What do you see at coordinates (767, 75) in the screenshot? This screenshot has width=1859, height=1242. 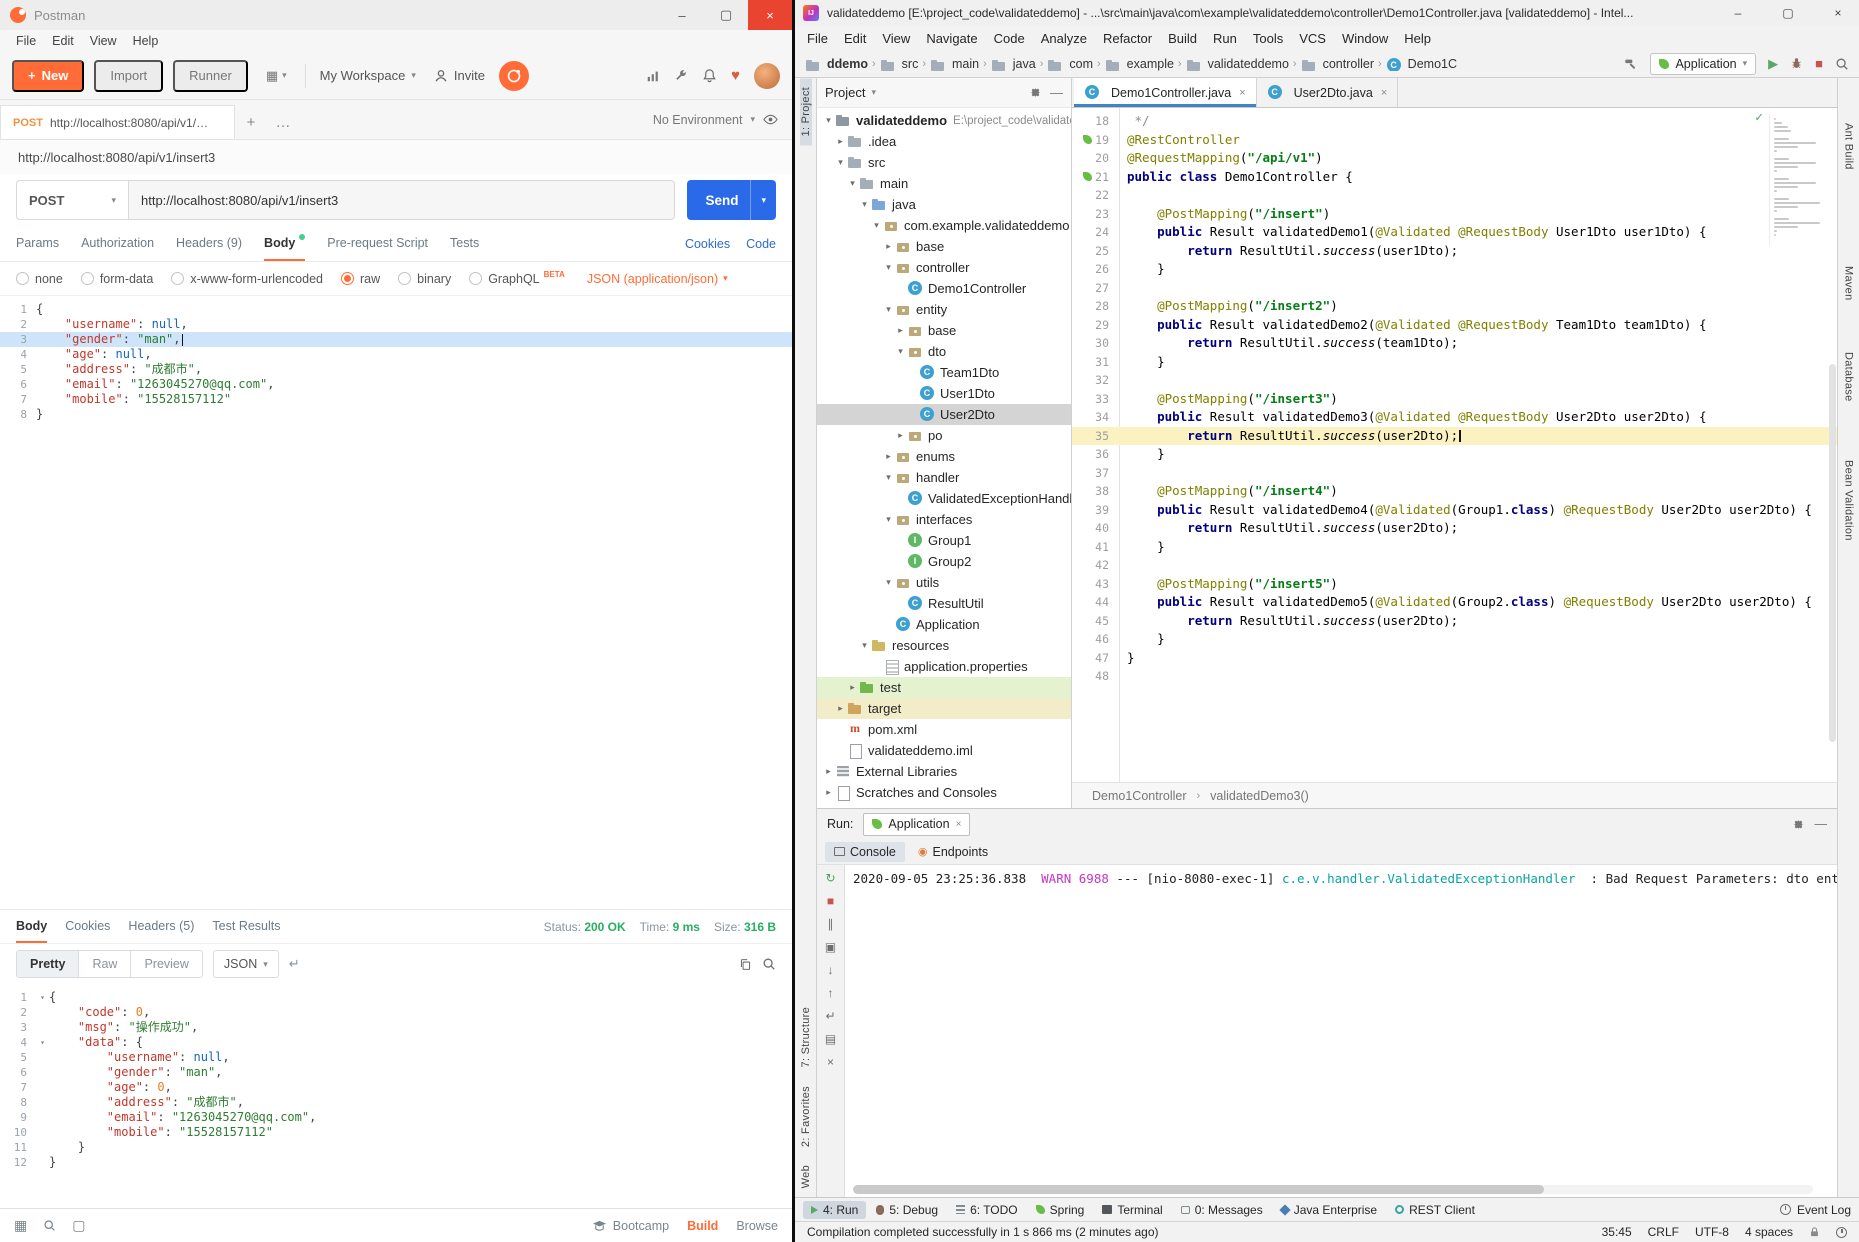 I see `avatar` at bounding box center [767, 75].